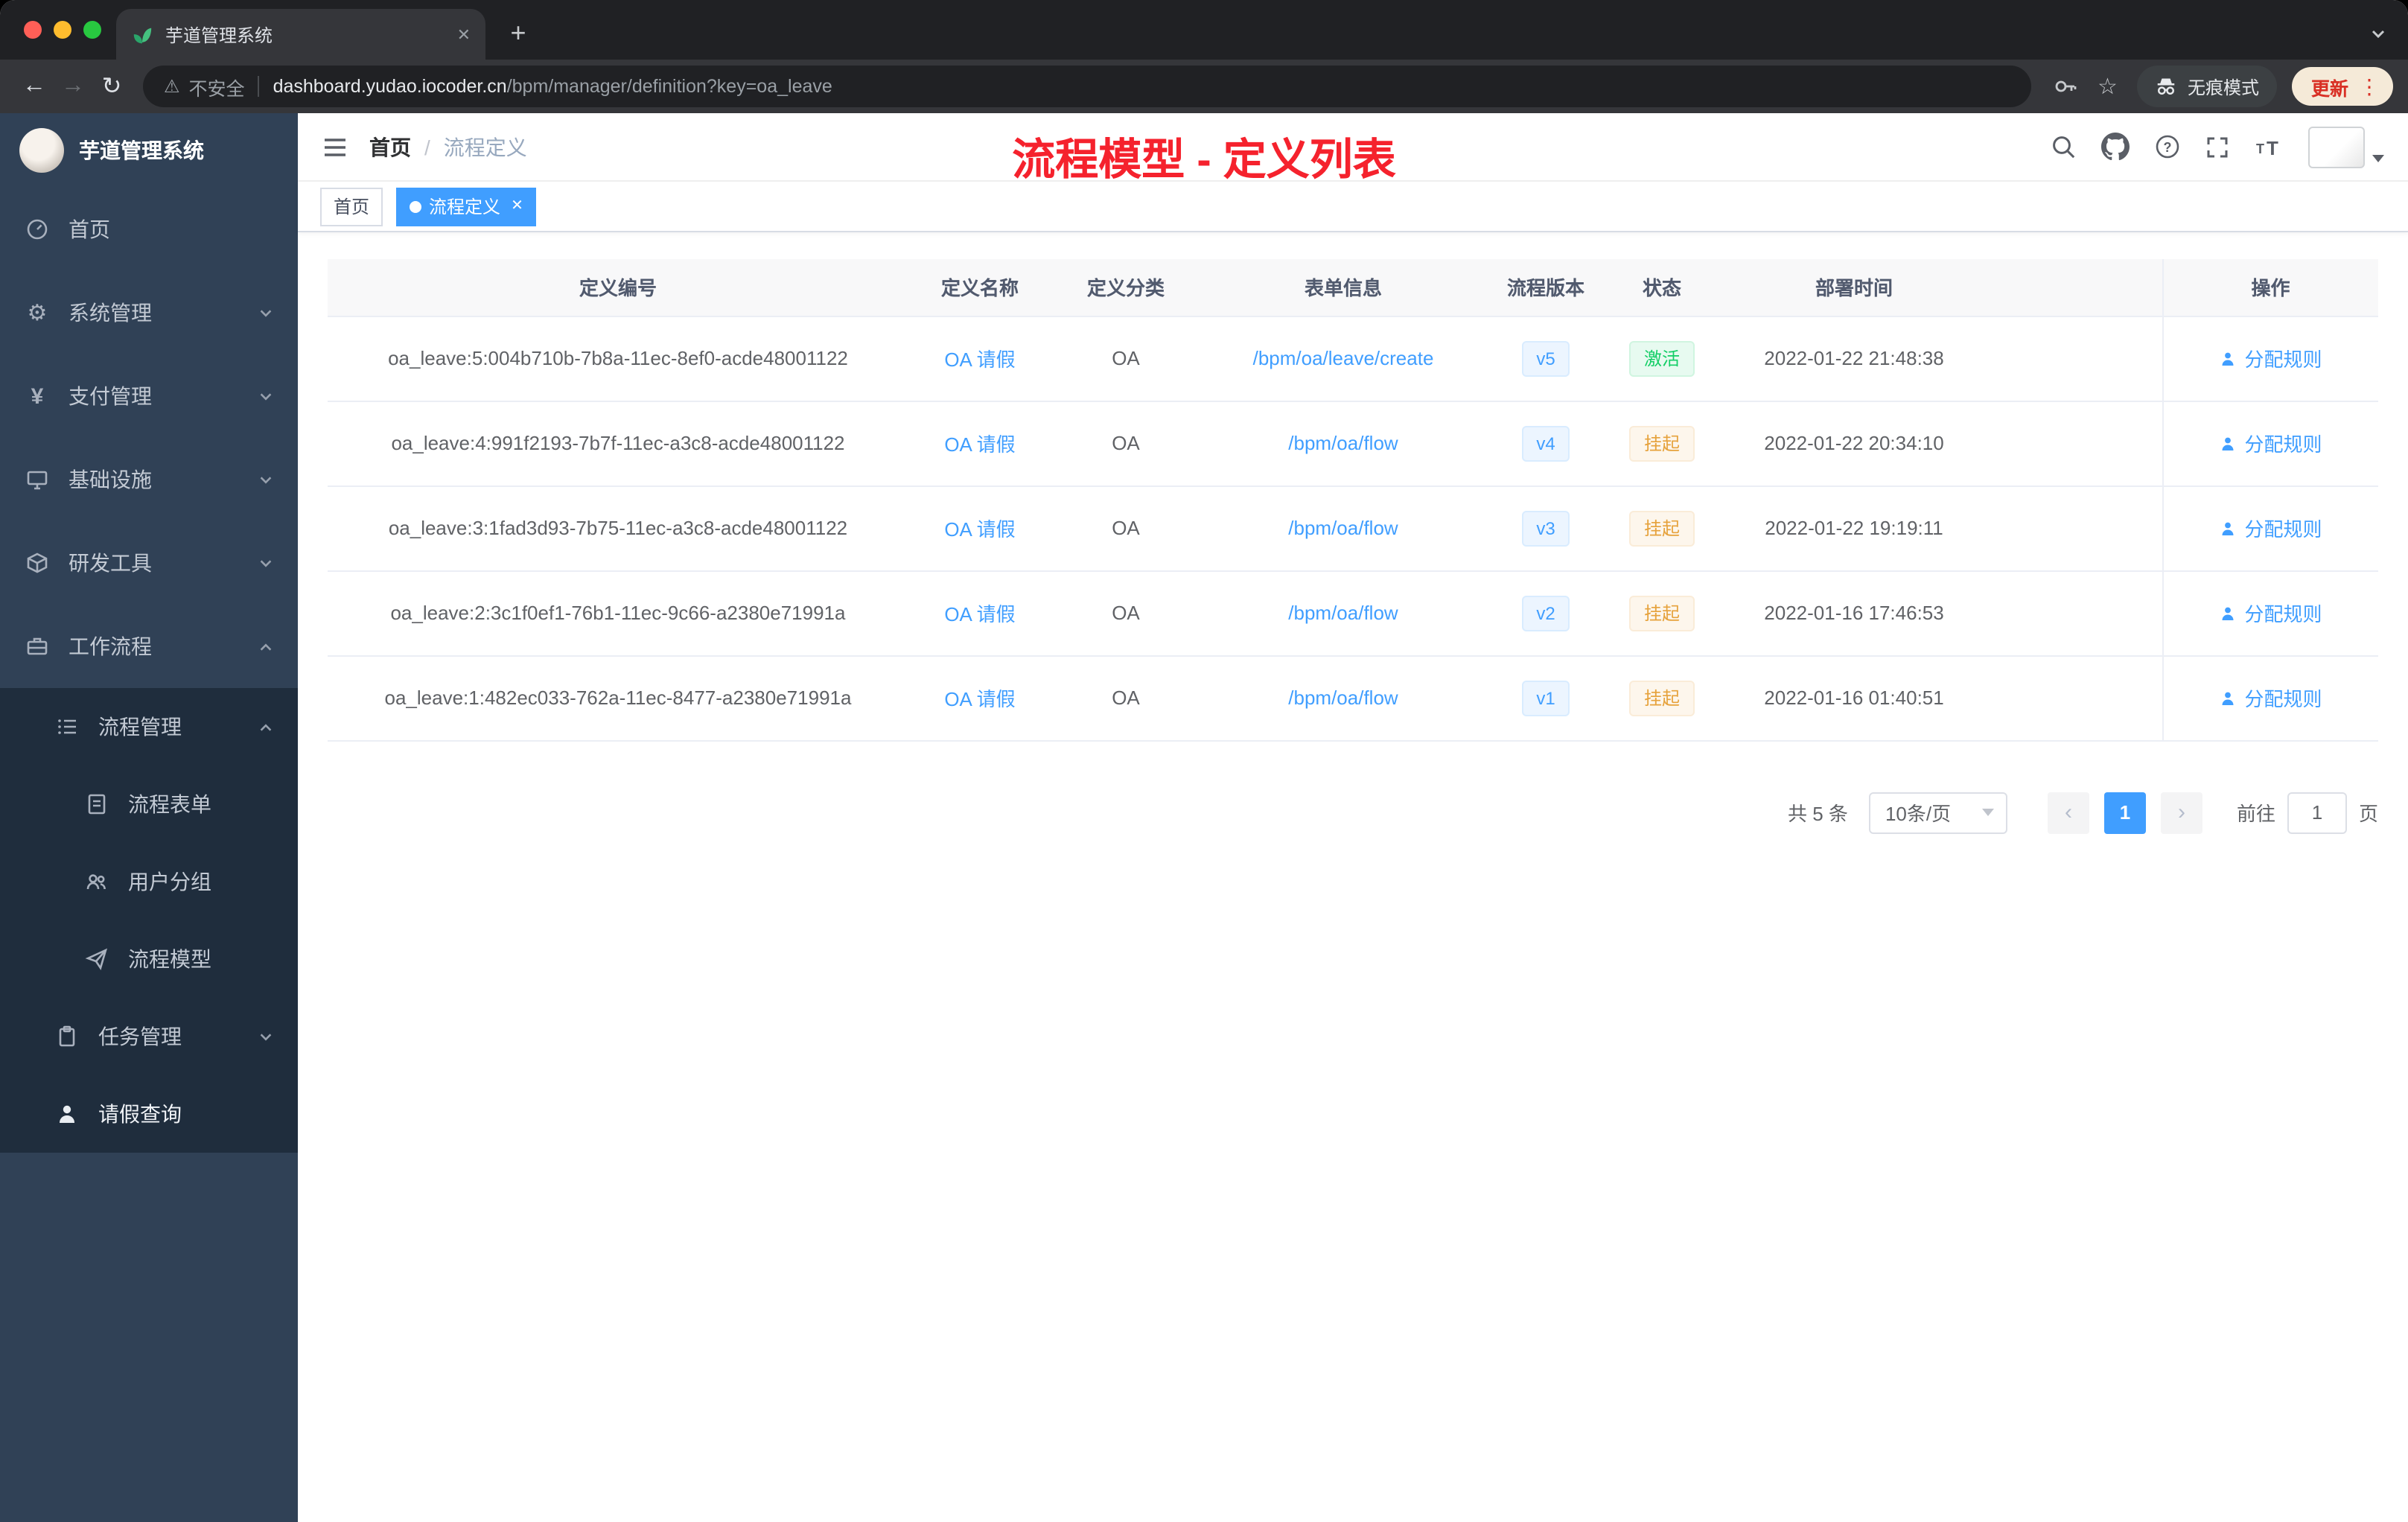 Image resolution: width=2408 pixels, height=1522 pixels. I want to click on breadcrumb-home: 首页, so click(390, 147).